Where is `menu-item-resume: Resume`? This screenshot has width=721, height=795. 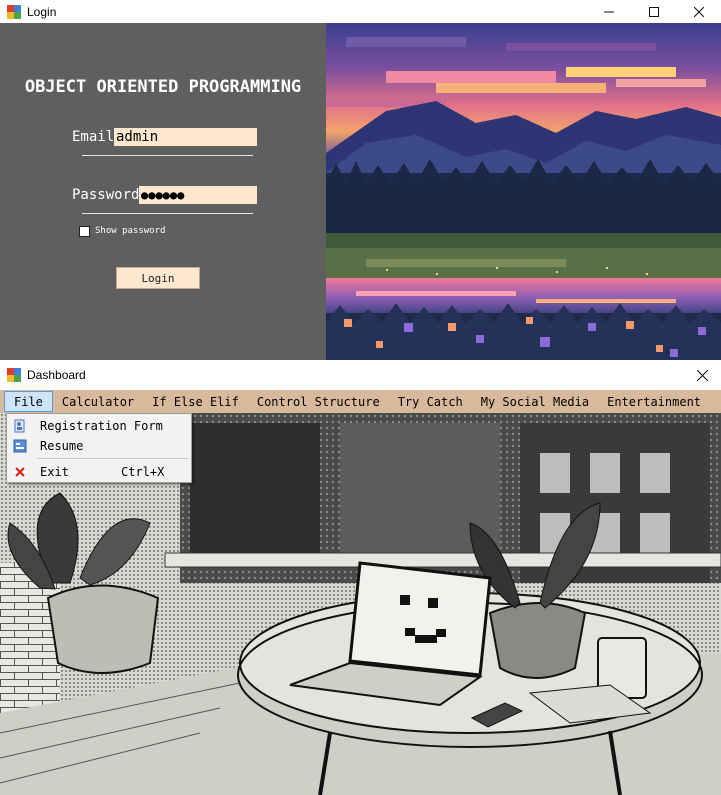 menu-item-resume: Resume is located at coordinates (99, 446).